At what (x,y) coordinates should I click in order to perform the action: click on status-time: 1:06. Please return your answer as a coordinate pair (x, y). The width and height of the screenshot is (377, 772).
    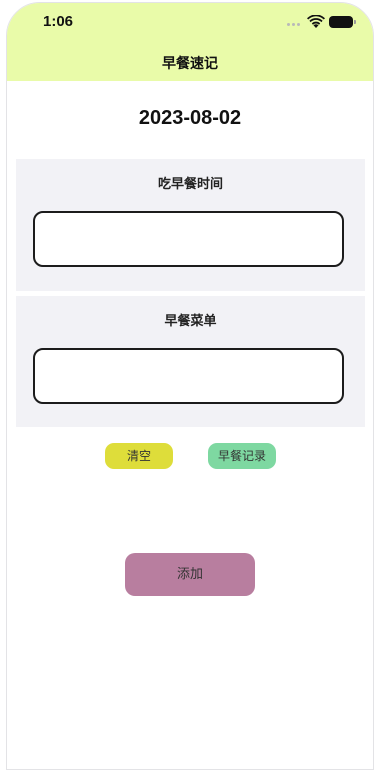
    Looking at the image, I should click on (58, 21).